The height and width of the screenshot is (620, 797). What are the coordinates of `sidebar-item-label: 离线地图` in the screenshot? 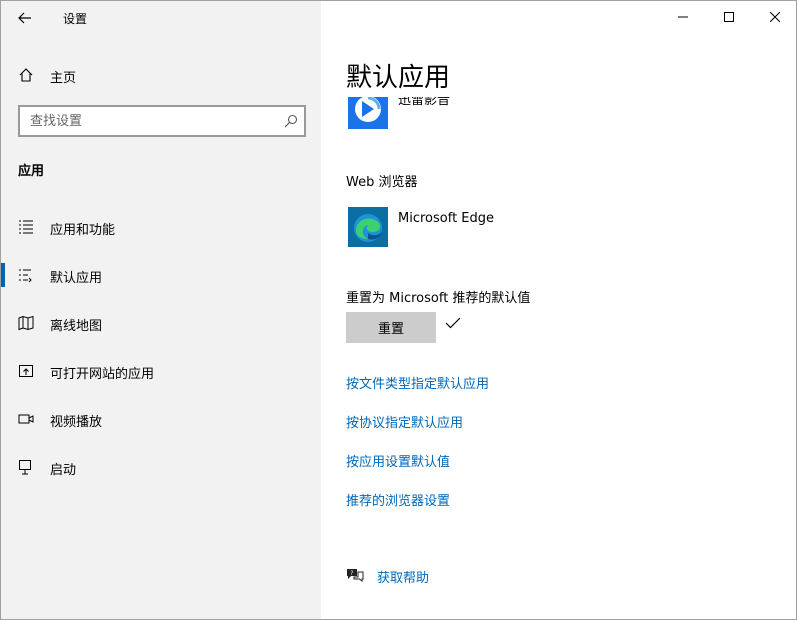 It's located at (76, 326).